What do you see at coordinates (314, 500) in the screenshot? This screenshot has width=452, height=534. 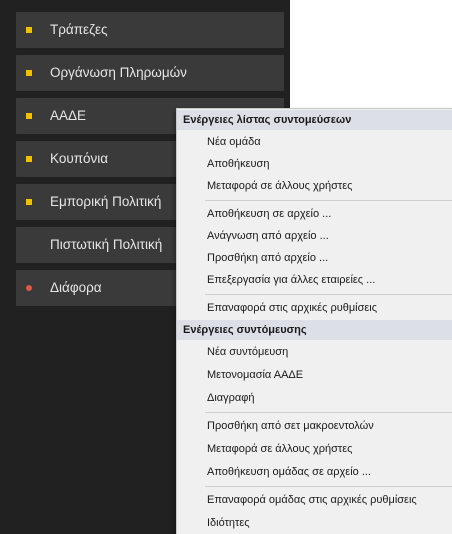 I see `menu-item-reset-group-defaults: Επαναφορά ομάδας στις αρχικές ρυθμίσεις` at bounding box center [314, 500].